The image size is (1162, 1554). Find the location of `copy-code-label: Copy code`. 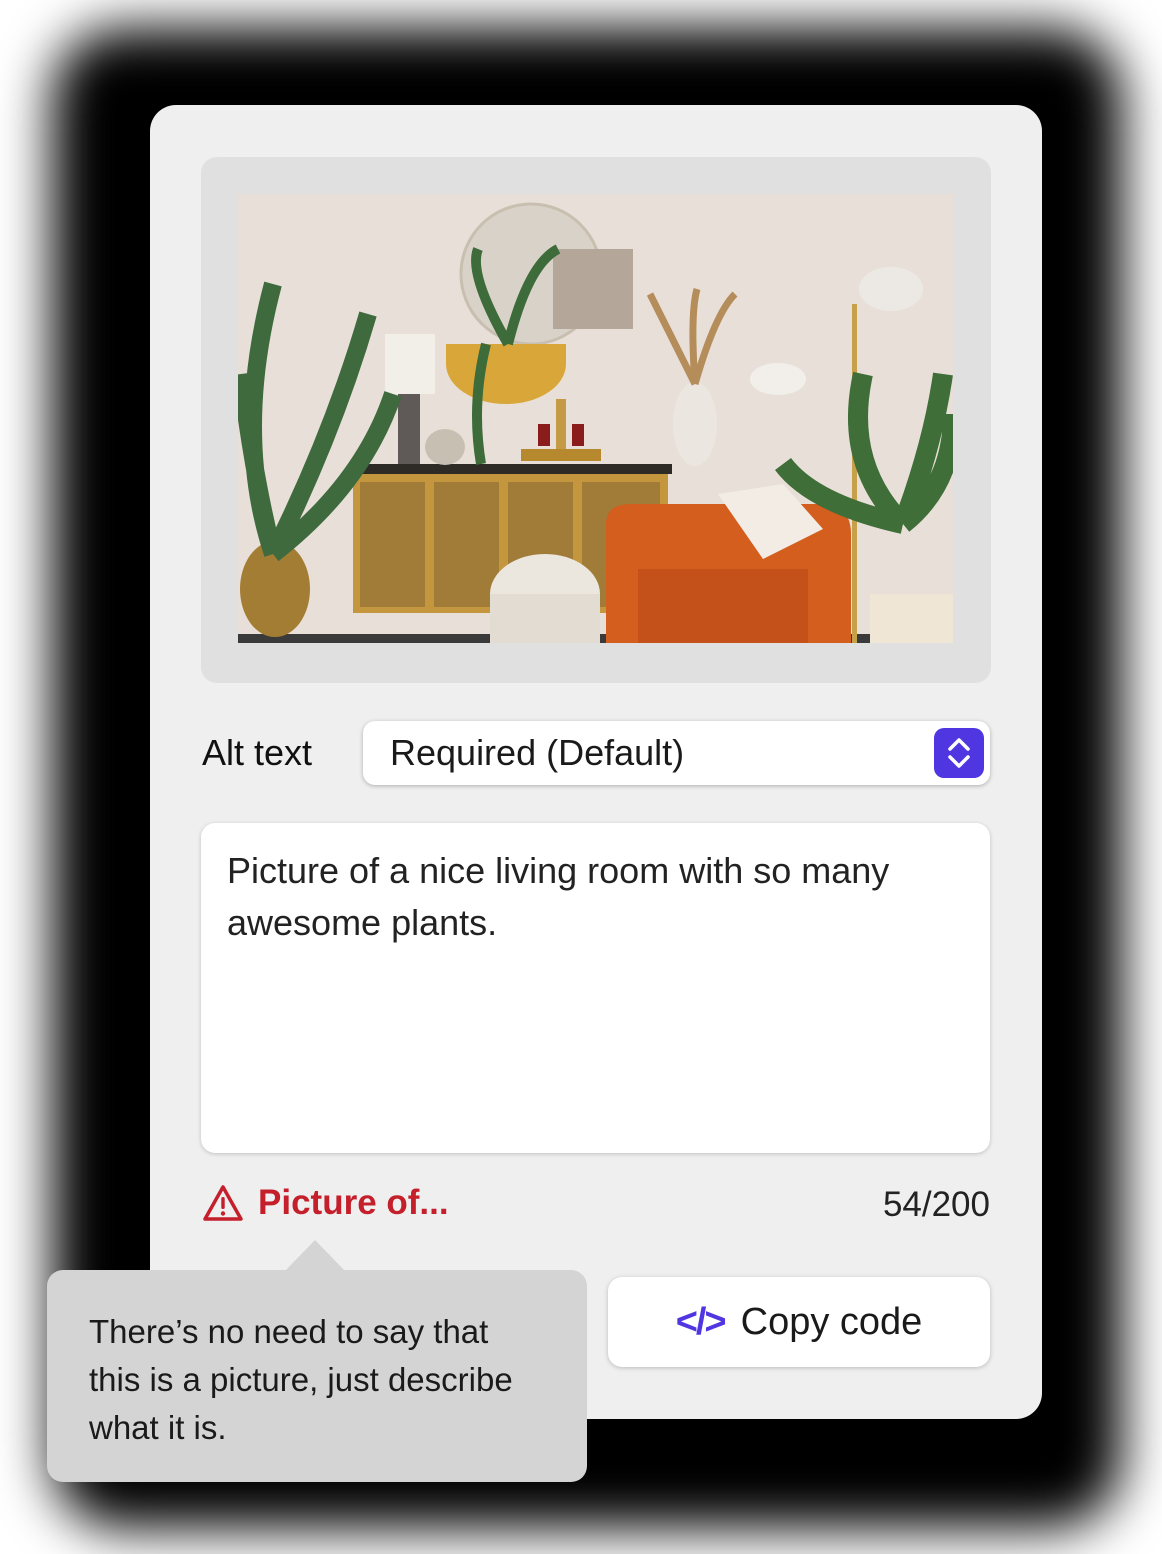

copy-code-label: Copy code is located at coordinates (831, 1321).